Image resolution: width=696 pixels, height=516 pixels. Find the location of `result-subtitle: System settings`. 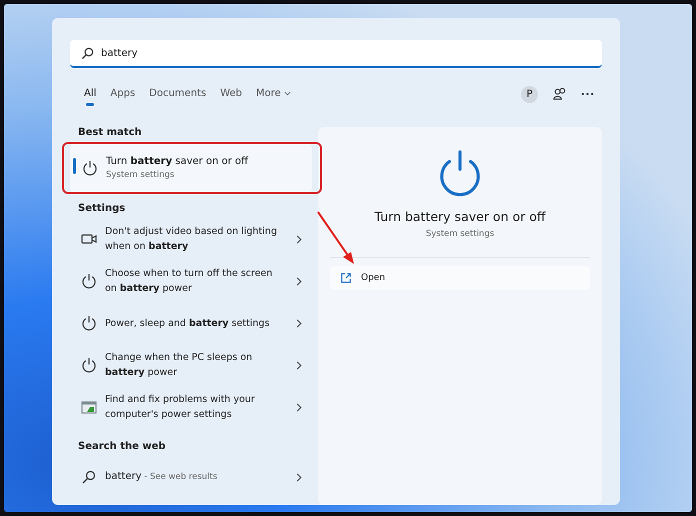

result-subtitle: System settings is located at coordinates (141, 175).